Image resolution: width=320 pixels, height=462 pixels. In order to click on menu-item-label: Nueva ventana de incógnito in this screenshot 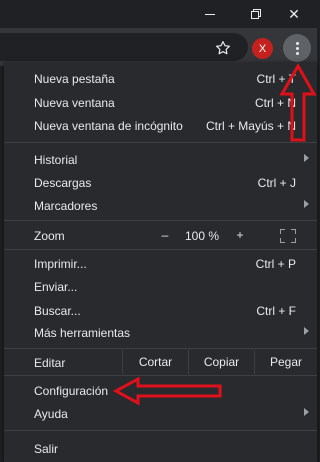, I will do `click(108, 126)`.